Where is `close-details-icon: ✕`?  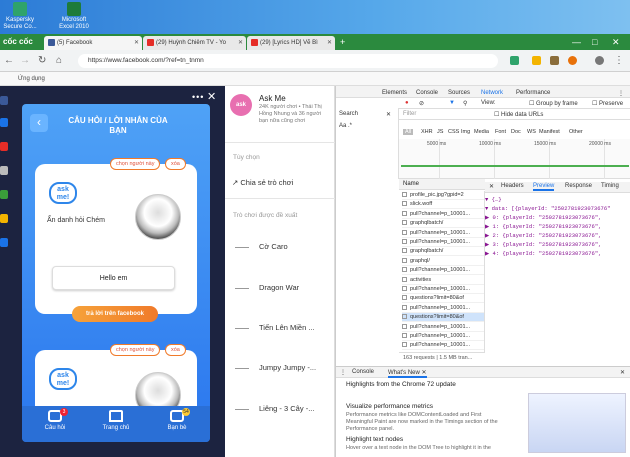 close-details-icon: ✕ is located at coordinates (491, 186).